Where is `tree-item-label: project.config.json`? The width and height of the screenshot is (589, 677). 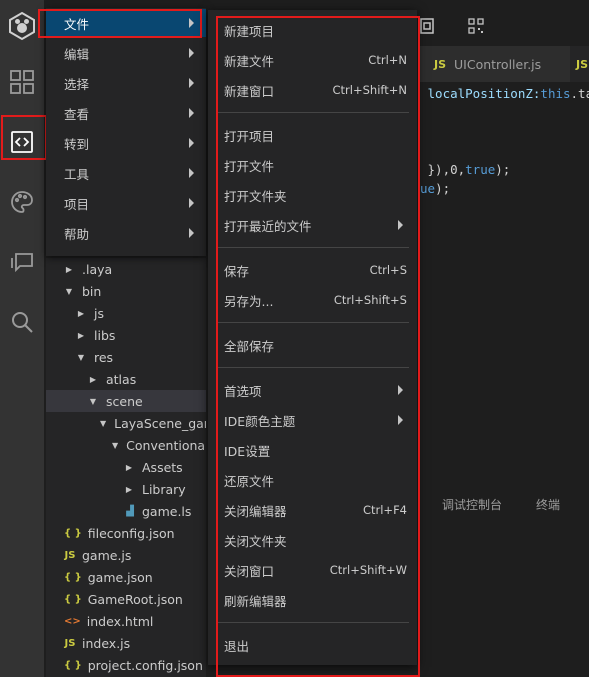 tree-item-label: project.config.json is located at coordinates (145, 665).